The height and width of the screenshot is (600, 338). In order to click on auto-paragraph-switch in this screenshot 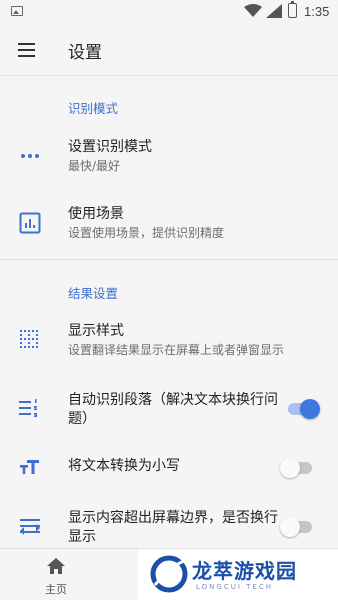, I will do `click(303, 409)`.